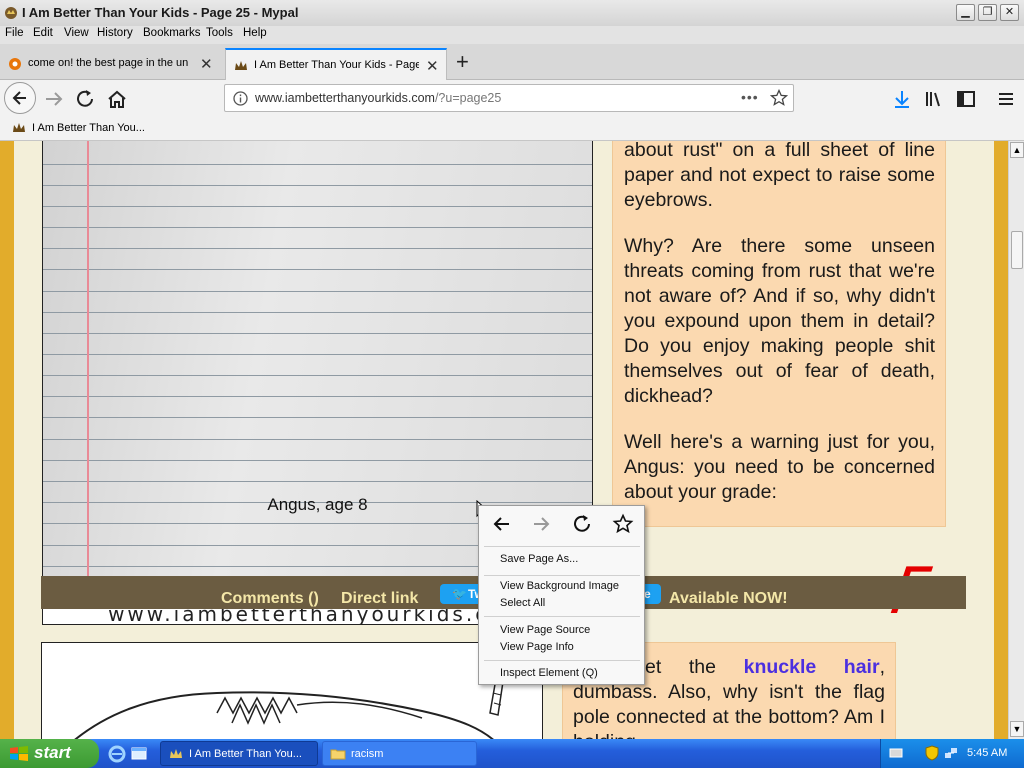 Image resolution: width=1024 pixels, height=768 pixels. I want to click on folder-icon, so click(338, 754).